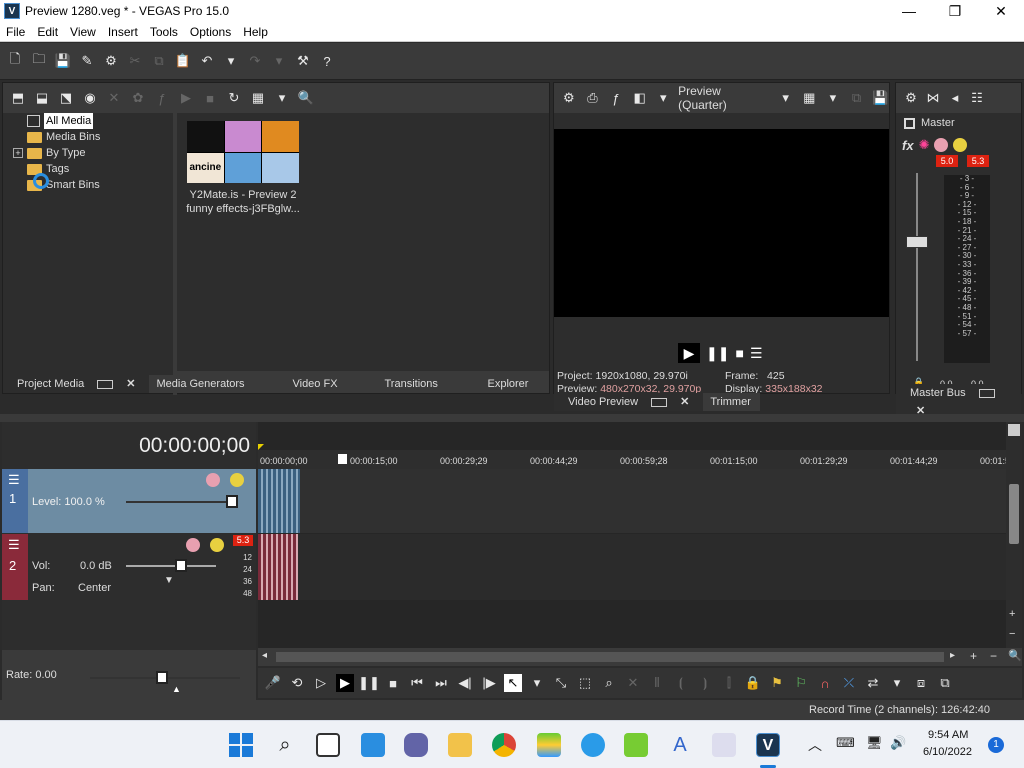  What do you see at coordinates (123, 32) in the screenshot?
I see `menu-insert: Insert` at bounding box center [123, 32].